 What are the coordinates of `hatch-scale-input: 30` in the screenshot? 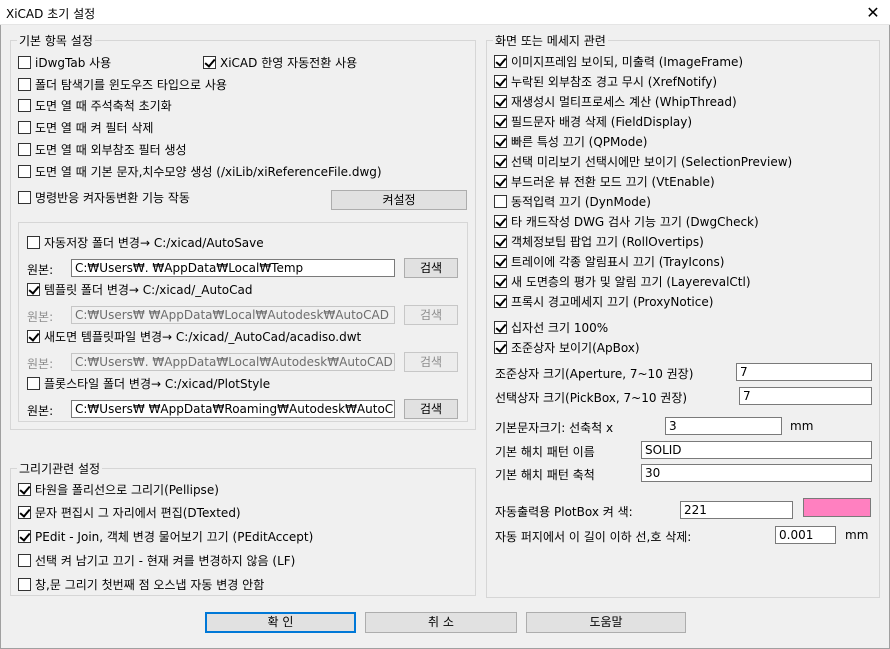 It's located at (756, 473).